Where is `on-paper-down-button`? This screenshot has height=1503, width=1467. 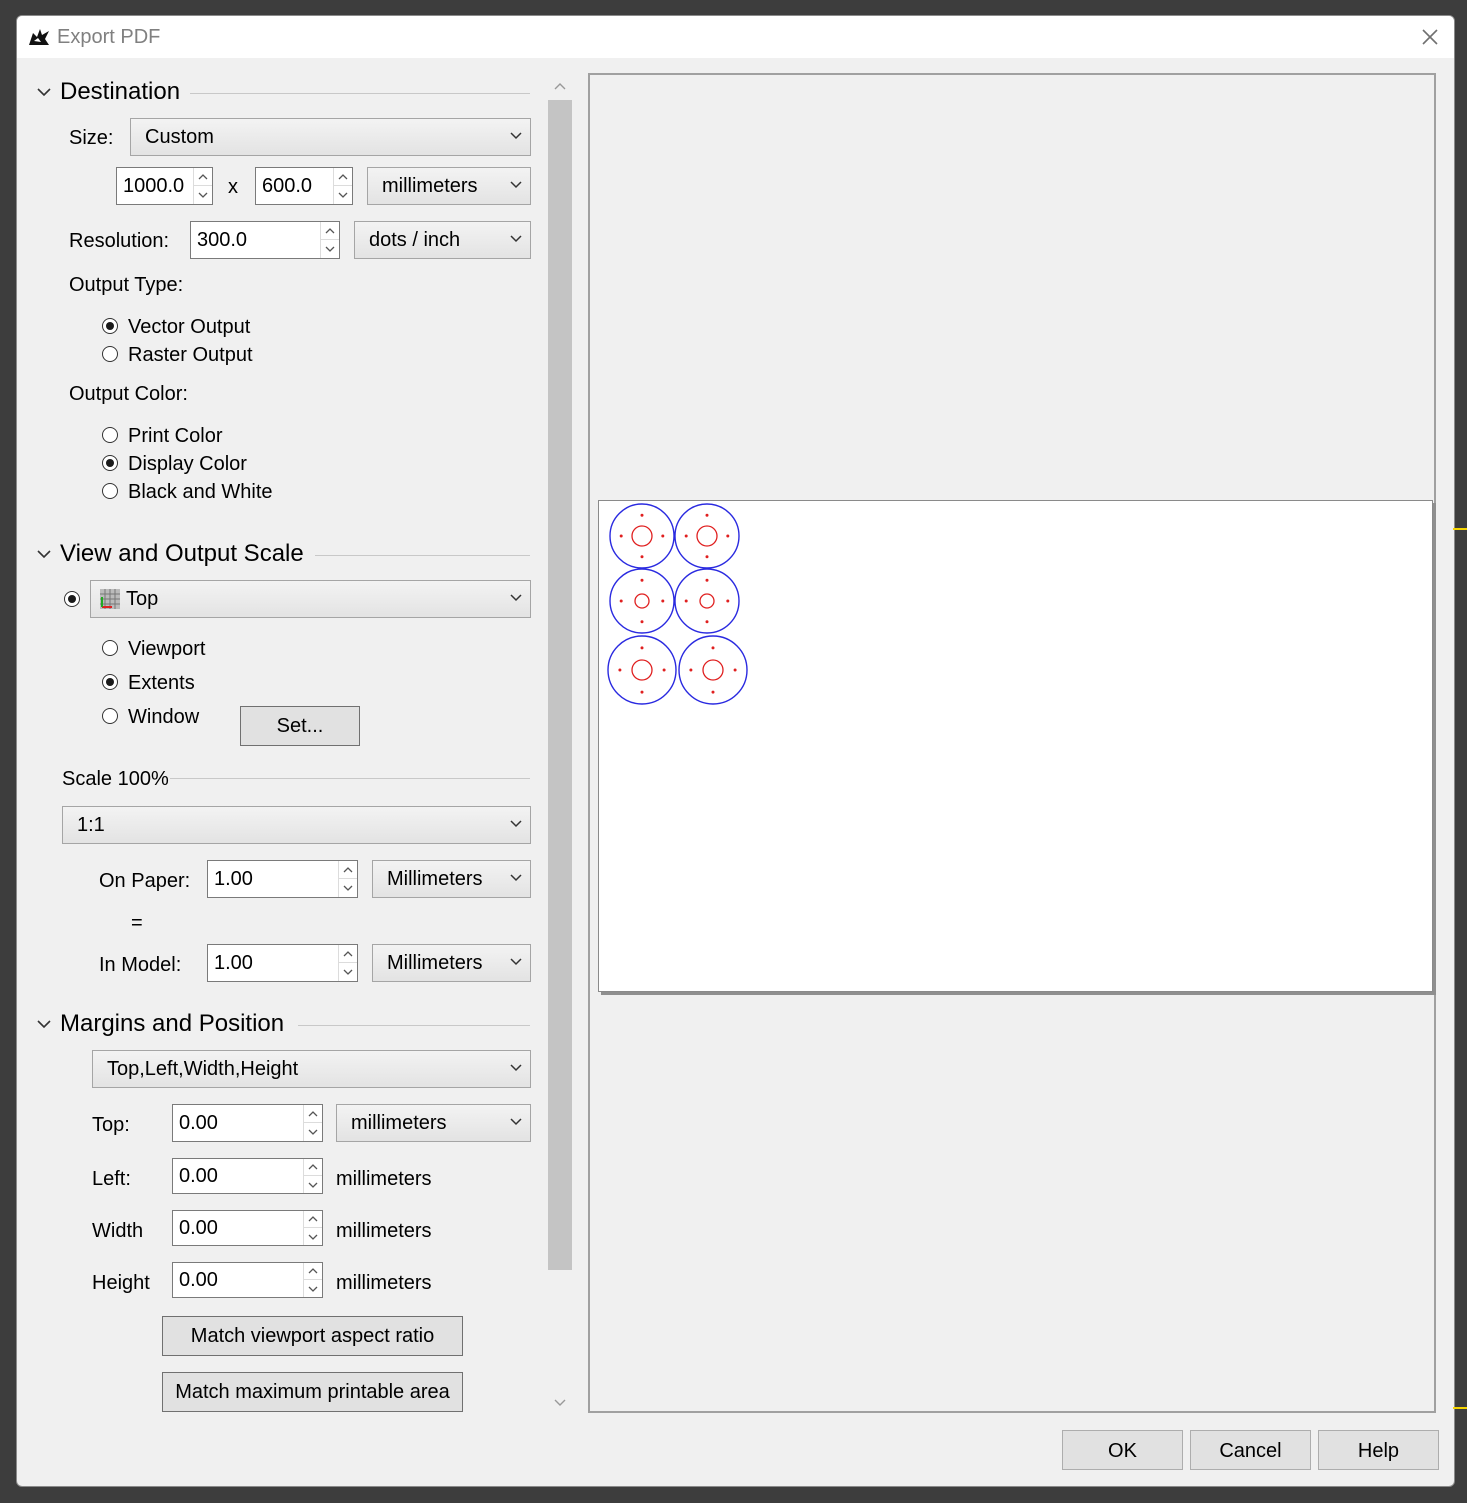 on-paper-down-button is located at coordinates (348, 888).